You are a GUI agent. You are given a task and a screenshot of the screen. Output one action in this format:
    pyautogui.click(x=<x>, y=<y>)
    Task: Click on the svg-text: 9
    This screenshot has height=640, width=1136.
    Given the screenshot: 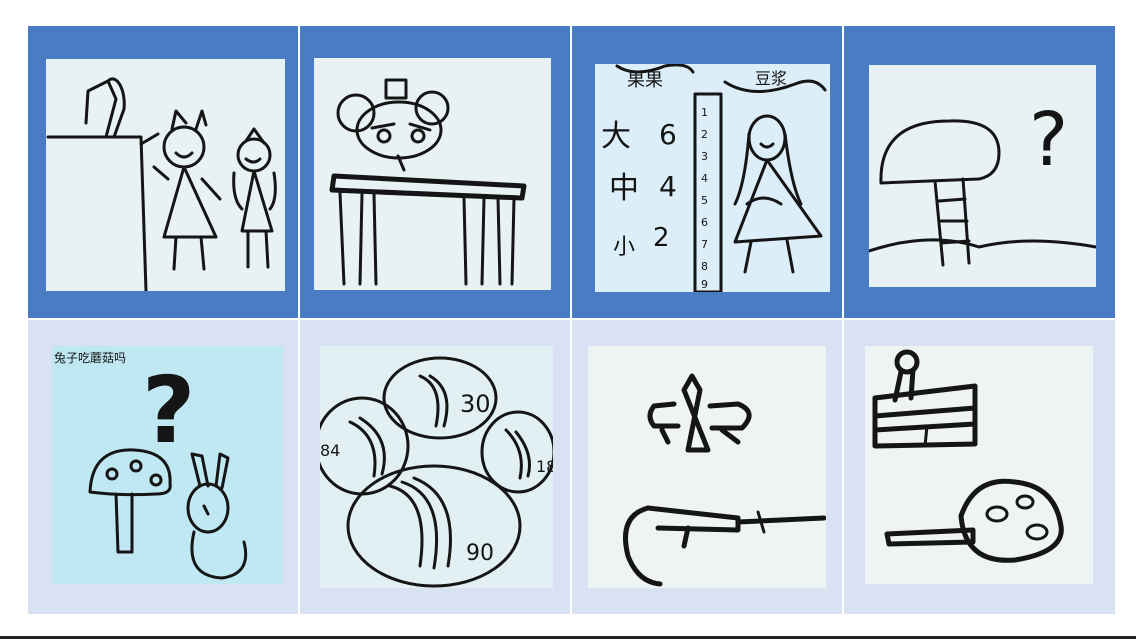 What is the action you would take?
    pyautogui.click(x=704, y=284)
    